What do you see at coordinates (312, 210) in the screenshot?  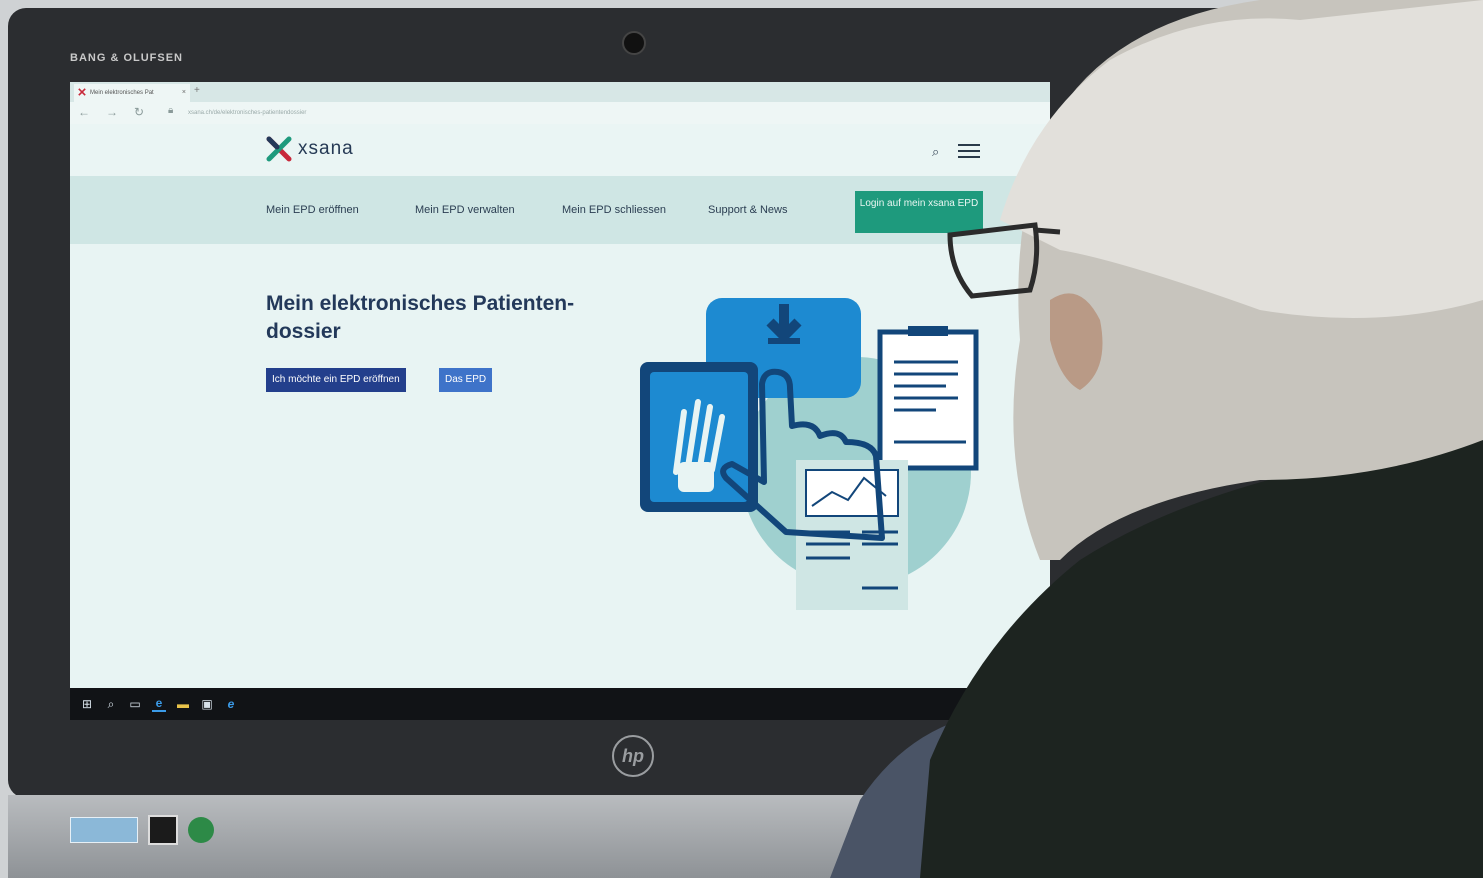 I see `nav-item-open-epd: Mein EPD eröffnen` at bounding box center [312, 210].